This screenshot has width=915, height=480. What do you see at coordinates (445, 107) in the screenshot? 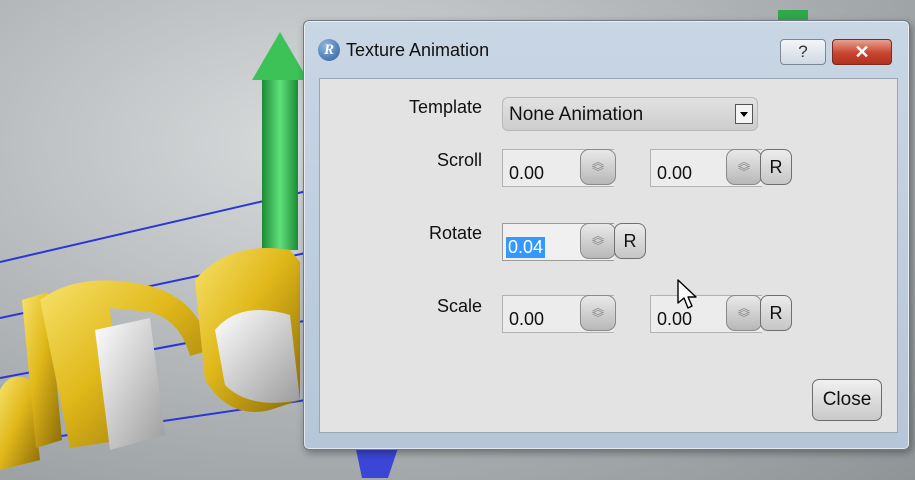
I see `template-label: Template` at bounding box center [445, 107].